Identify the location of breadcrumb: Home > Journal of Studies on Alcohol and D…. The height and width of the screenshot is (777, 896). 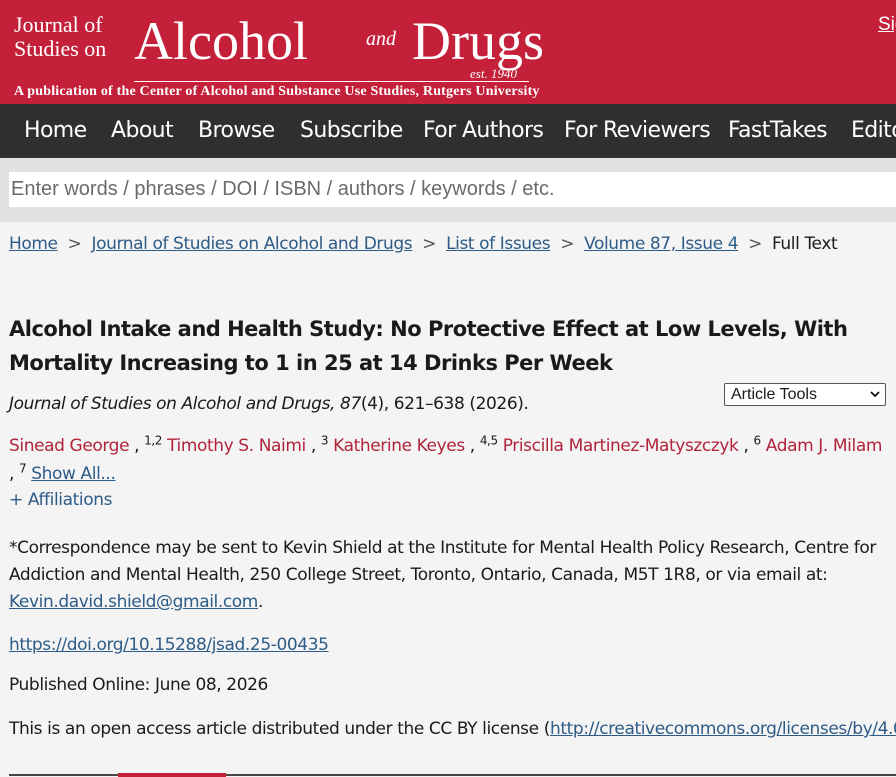
(423, 244).